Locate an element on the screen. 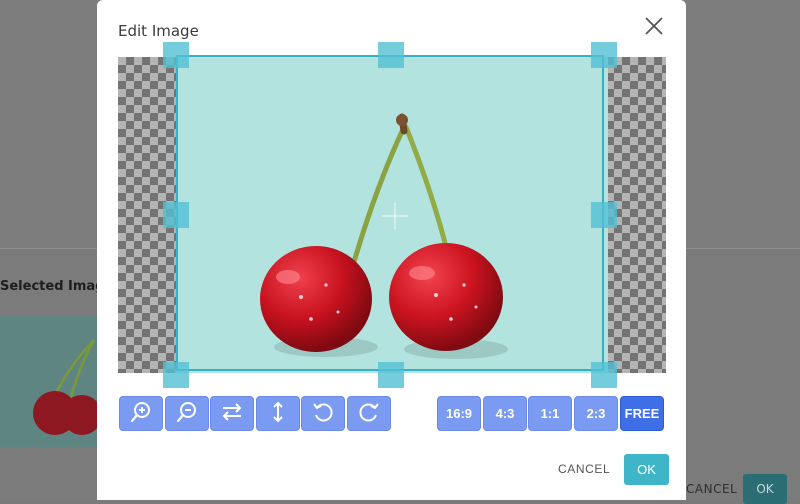  flip-vertical-button is located at coordinates (278, 413).